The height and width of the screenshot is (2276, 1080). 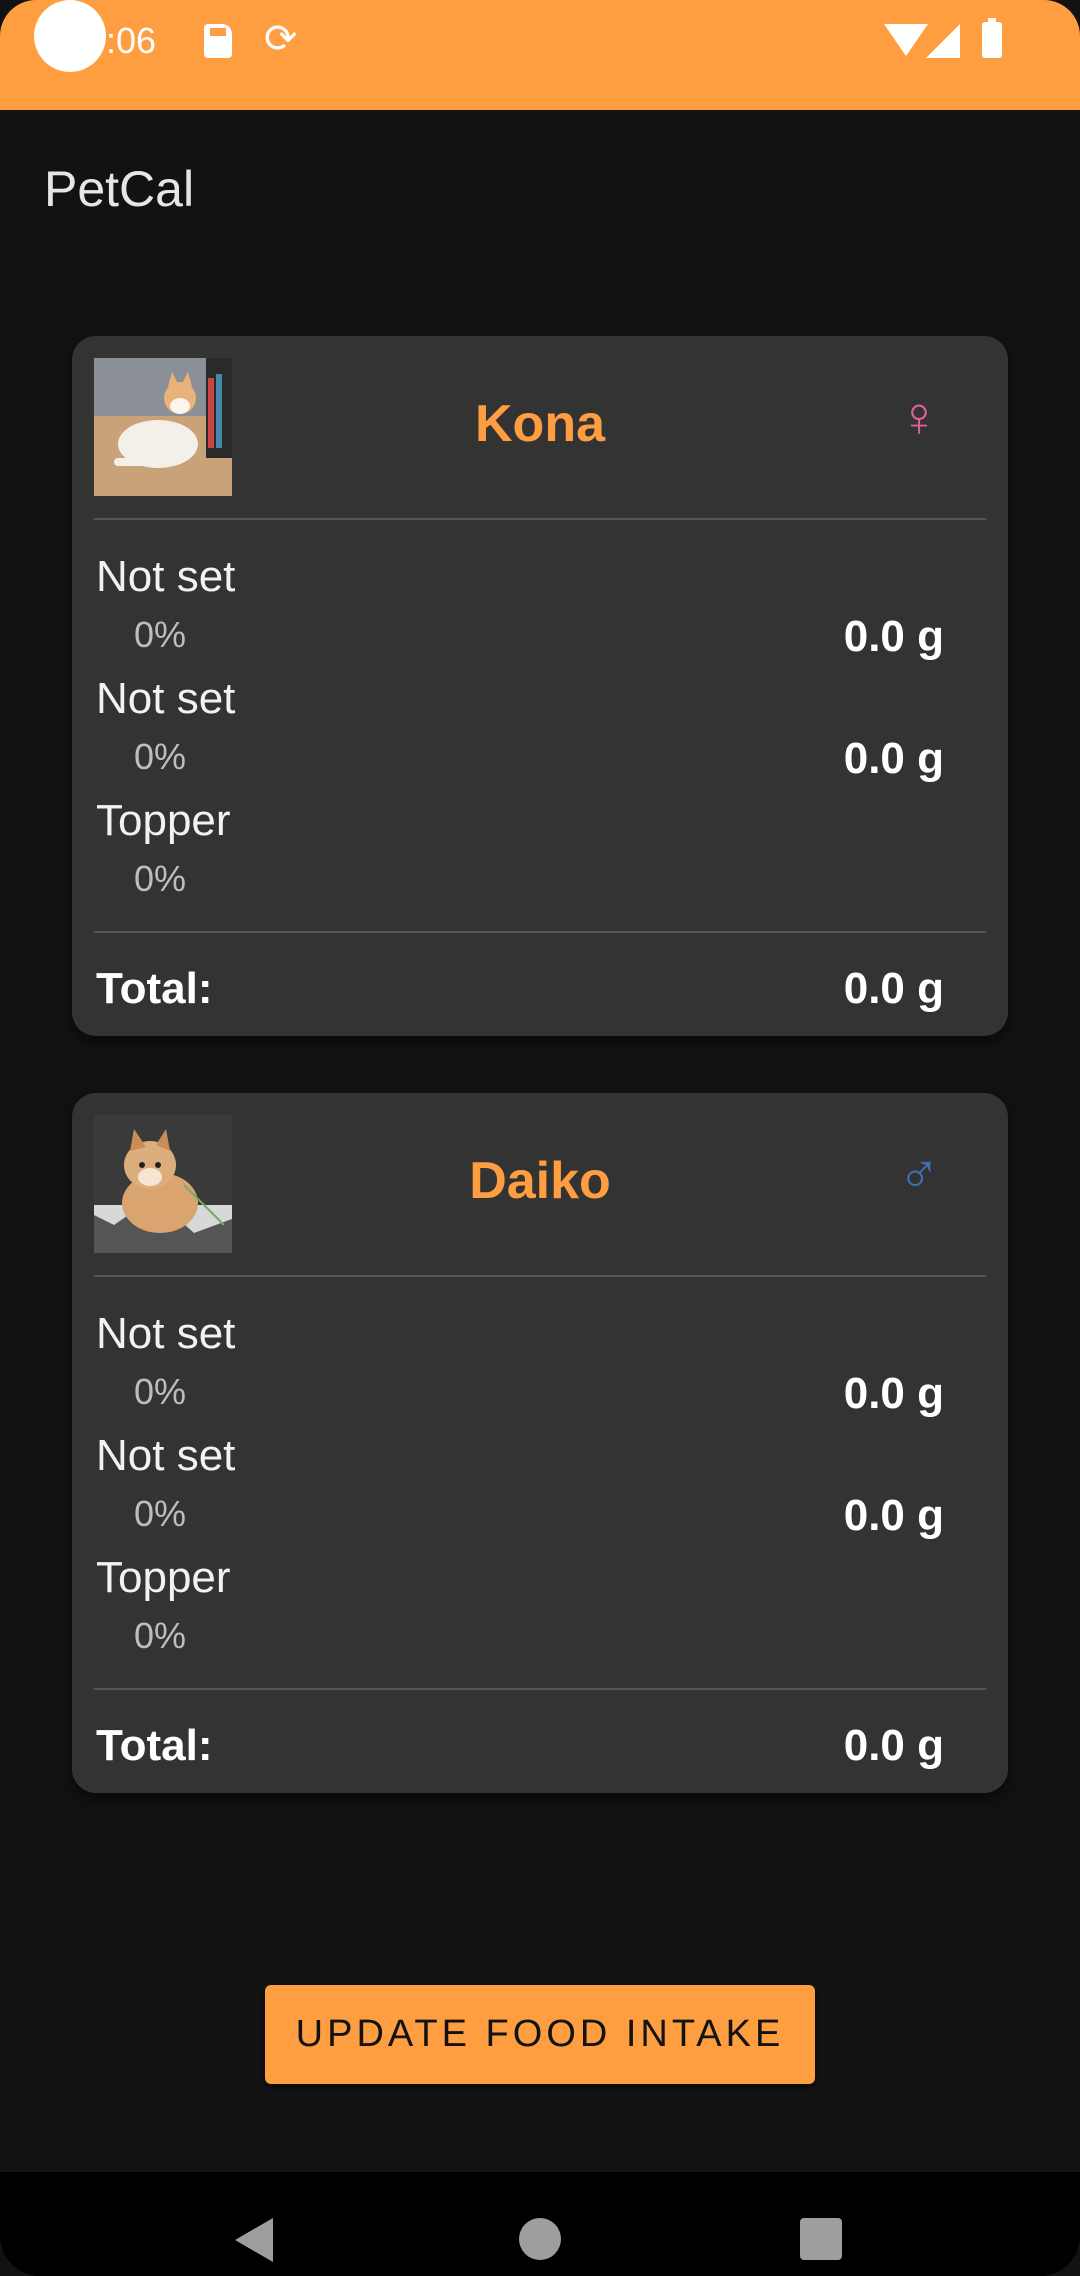 What do you see at coordinates (906, 40) in the screenshot?
I see `wifi-icon` at bounding box center [906, 40].